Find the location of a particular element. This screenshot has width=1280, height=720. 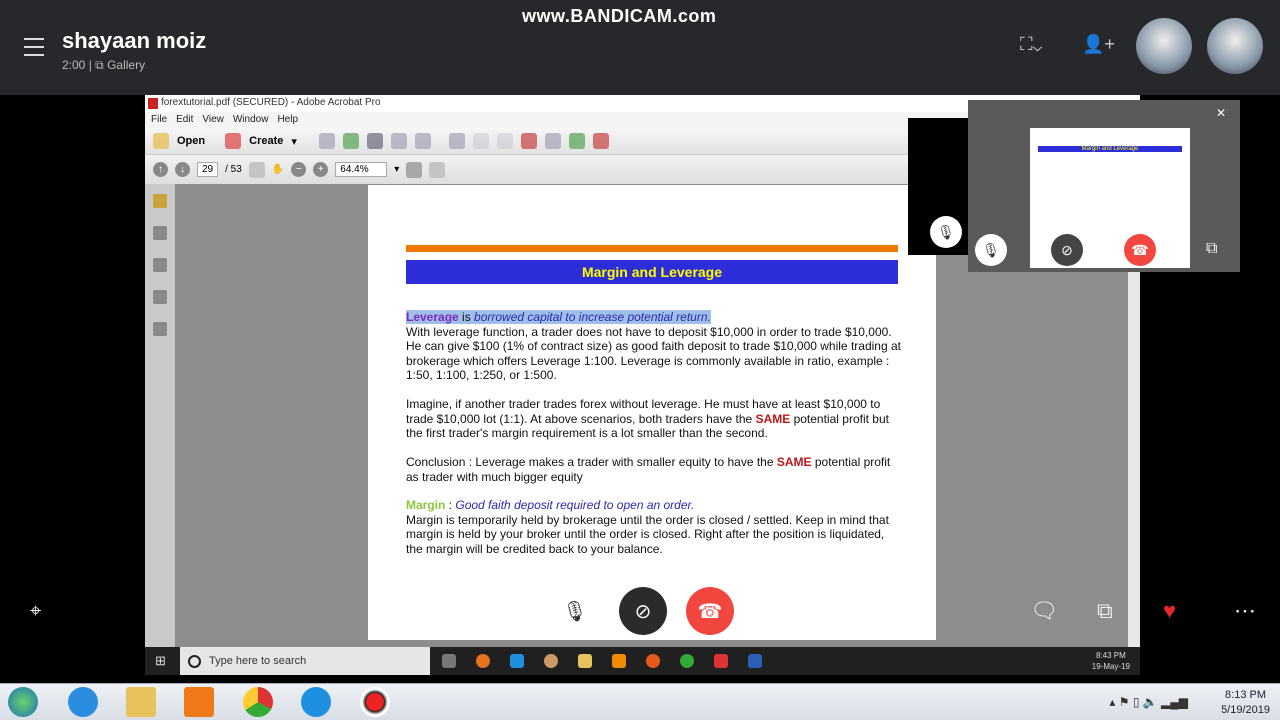

select-tool-icon is located at coordinates (256, 169).